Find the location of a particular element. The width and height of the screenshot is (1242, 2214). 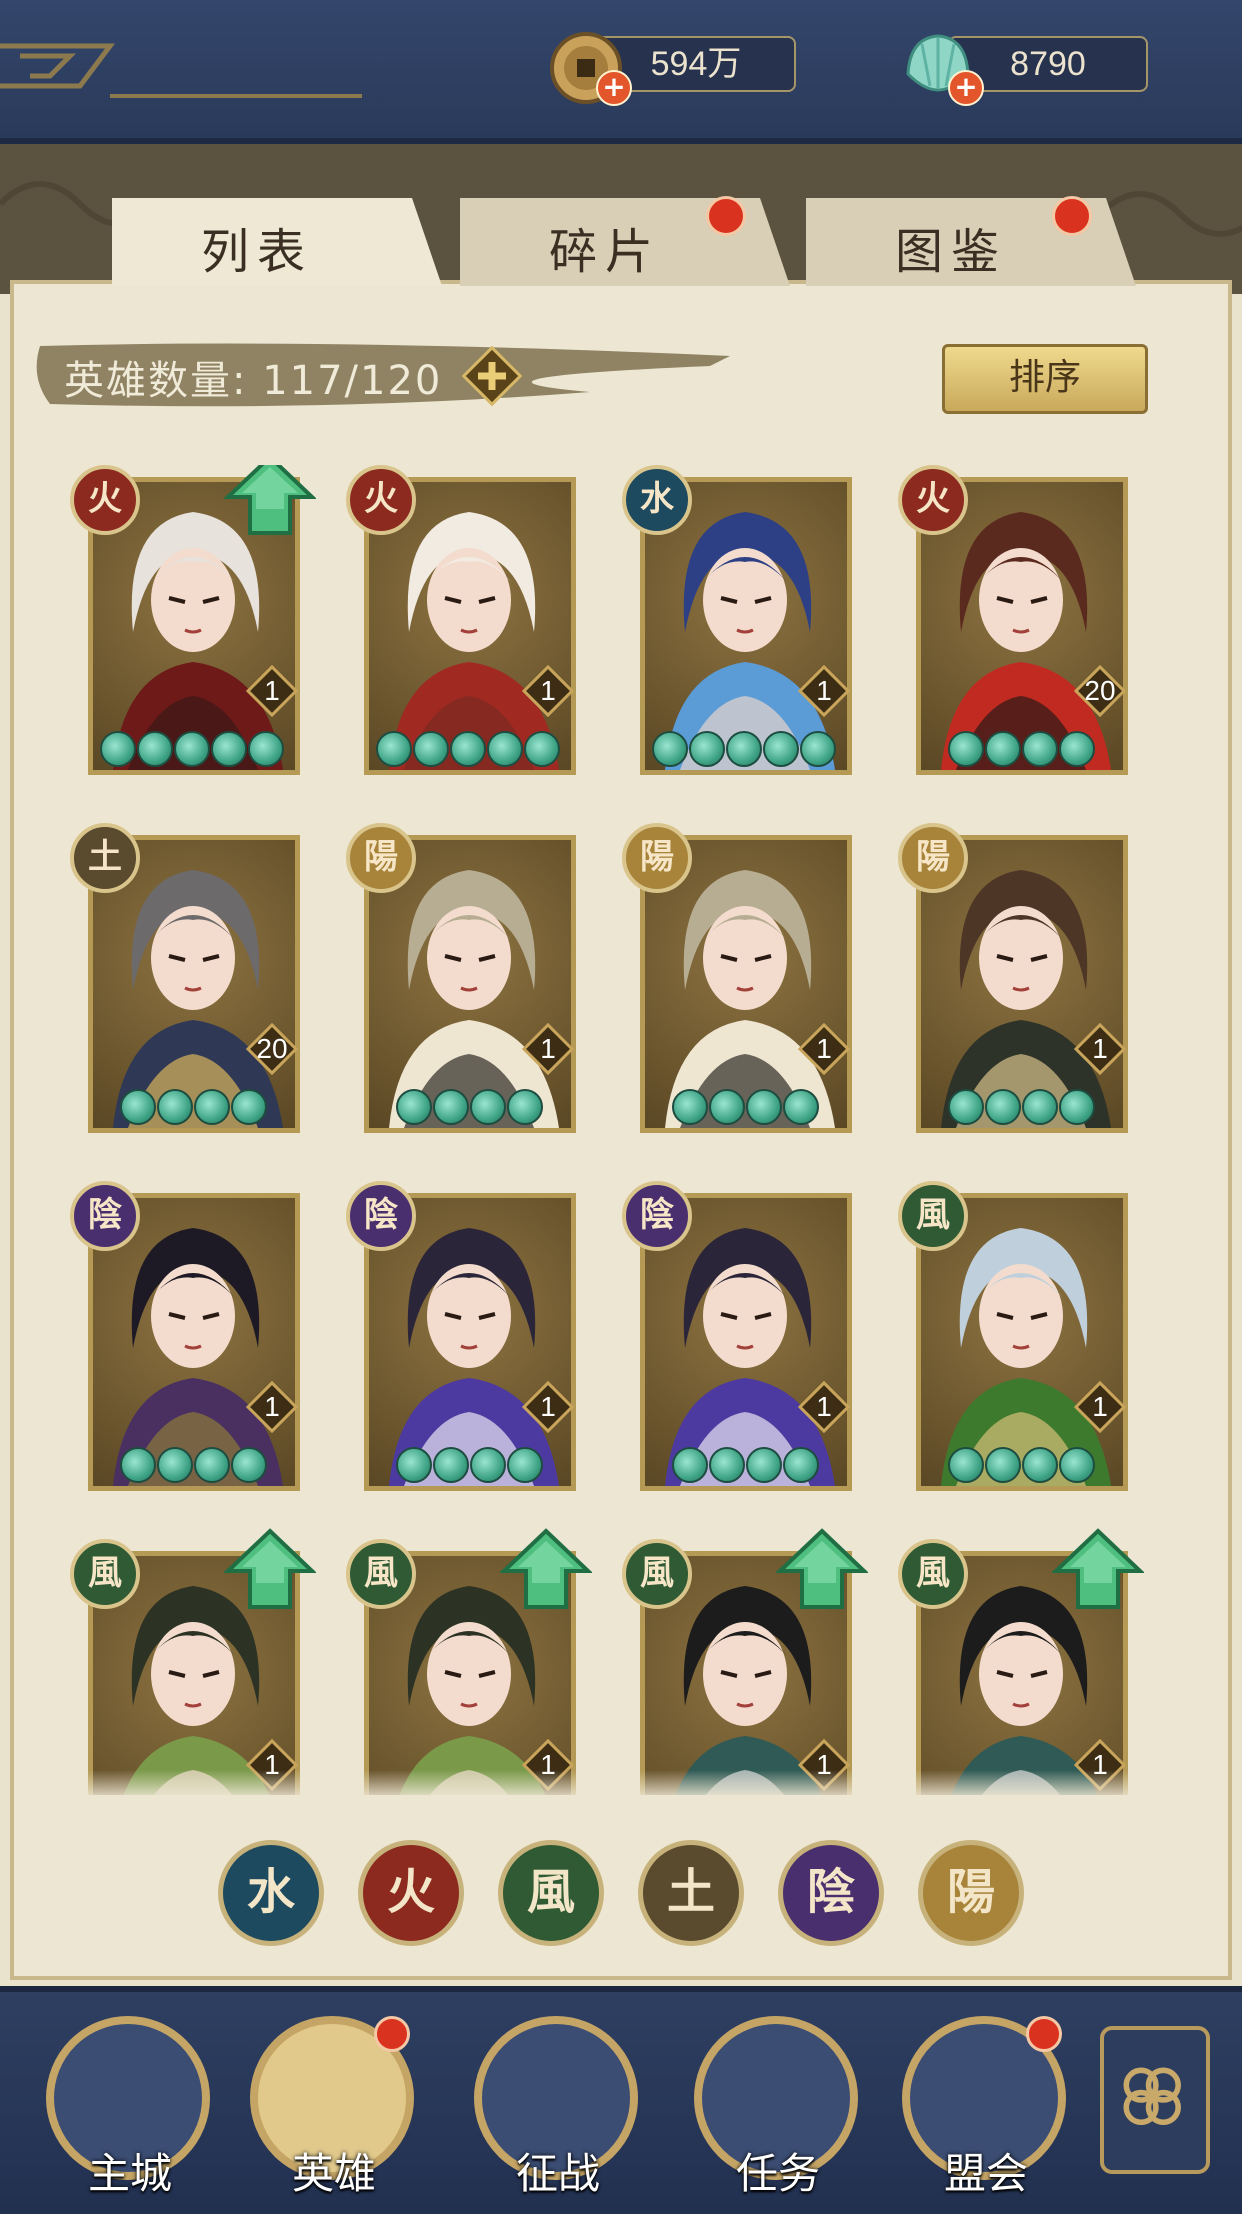

element-badge: 土 is located at coordinates (105, 858).